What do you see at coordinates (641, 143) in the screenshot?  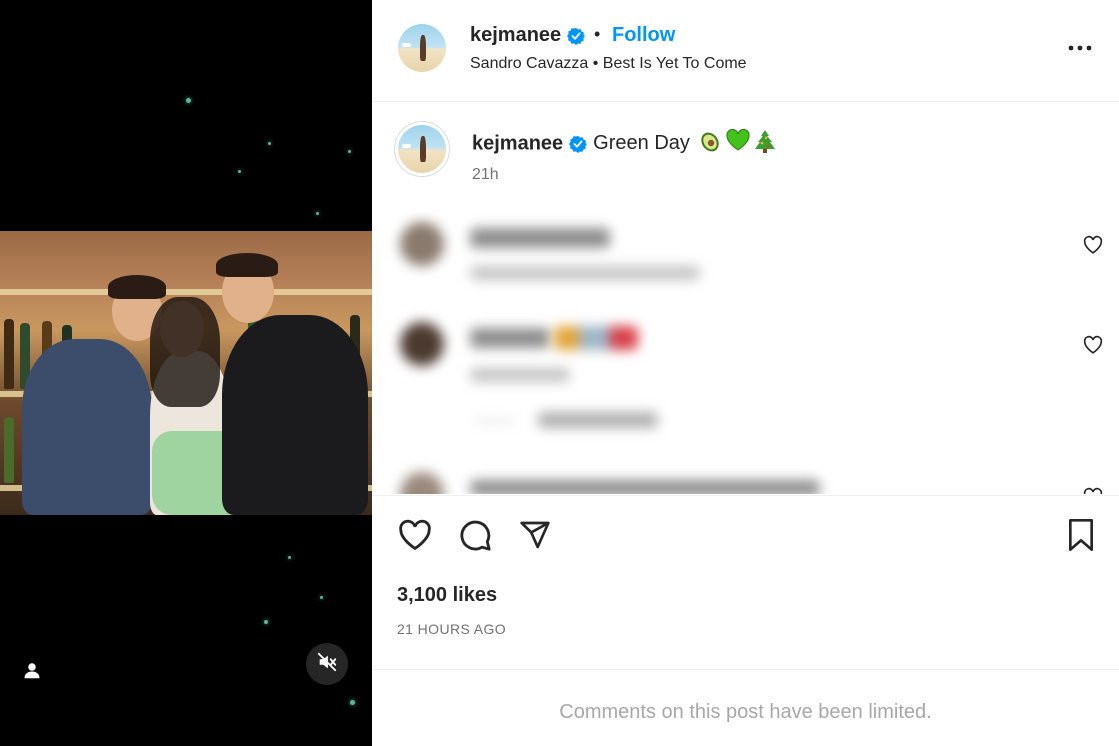 I see `caption-text: Green Day` at bounding box center [641, 143].